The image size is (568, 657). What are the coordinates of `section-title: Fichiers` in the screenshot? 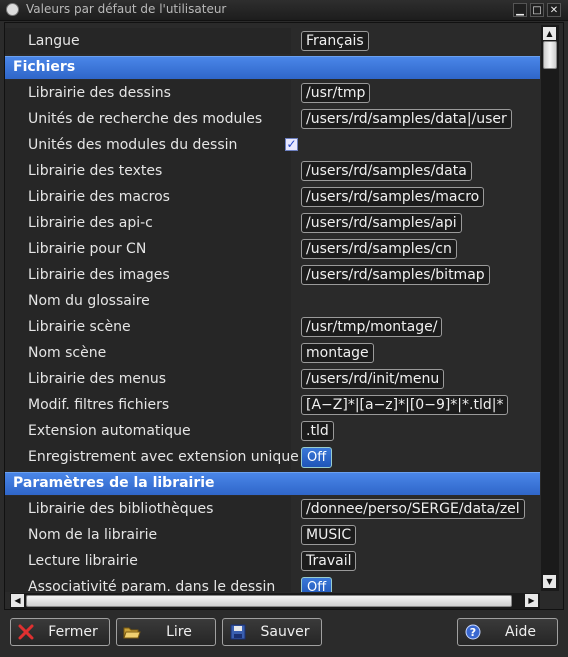 It's located at (44, 67).